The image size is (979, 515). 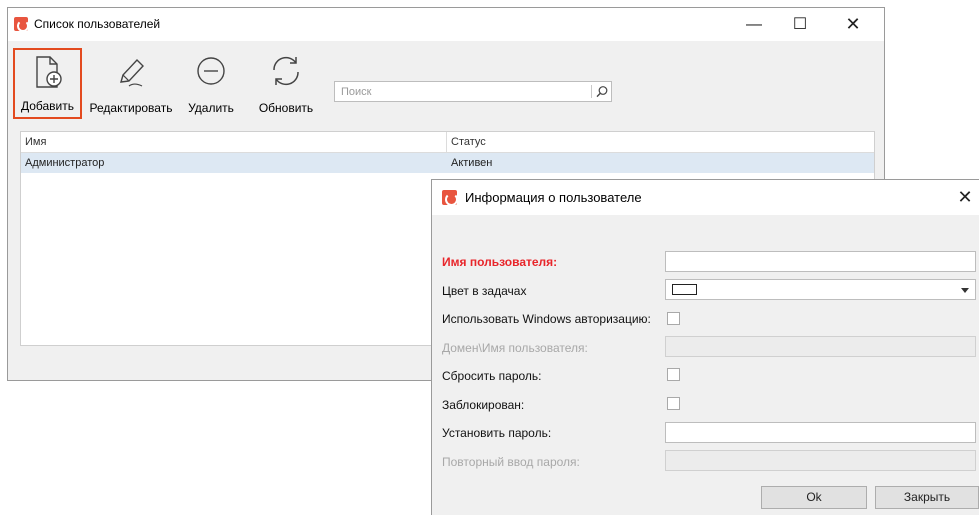 What do you see at coordinates (286, 71) in the screenshot?
I see `refresh-icon` at bounding box center [286, 71].